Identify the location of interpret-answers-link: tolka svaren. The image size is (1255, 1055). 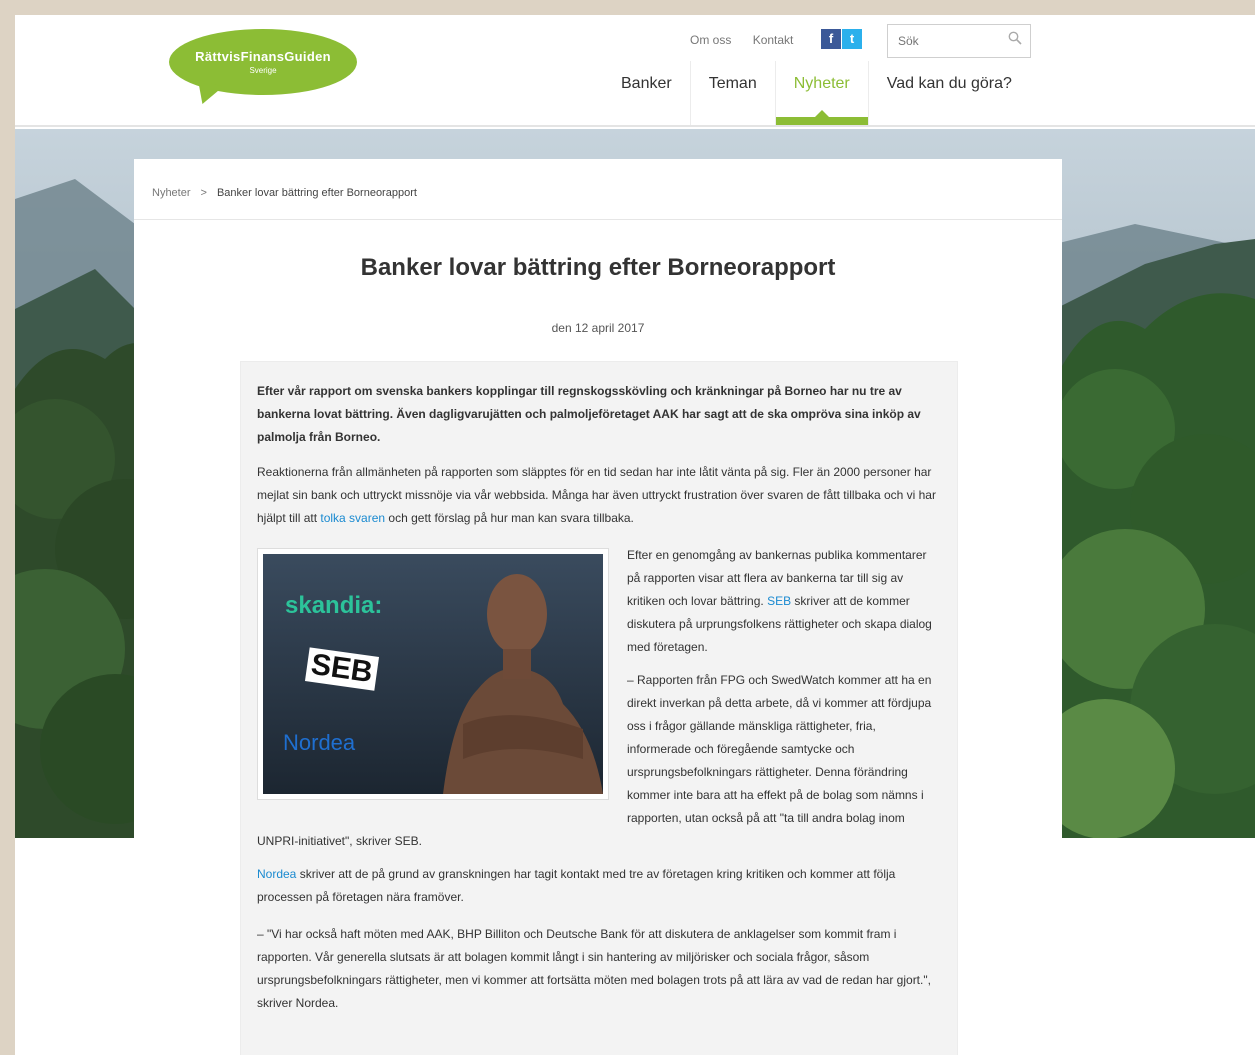
(352, 518).